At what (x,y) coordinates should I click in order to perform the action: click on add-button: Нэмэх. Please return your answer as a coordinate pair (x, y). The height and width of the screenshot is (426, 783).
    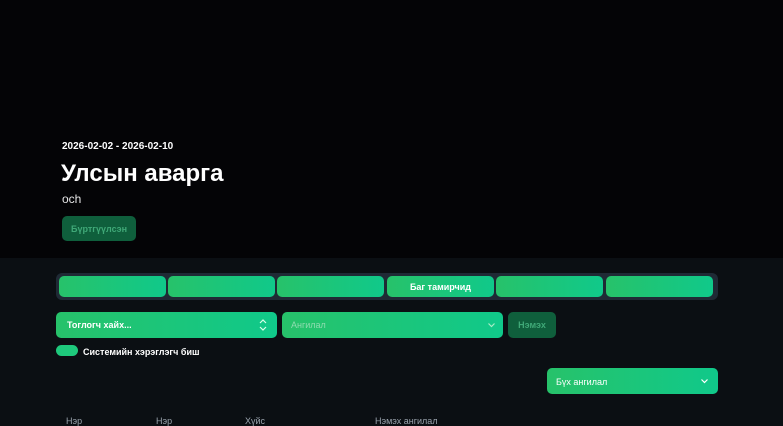
    Looking at the image, I should click on (532, 325).